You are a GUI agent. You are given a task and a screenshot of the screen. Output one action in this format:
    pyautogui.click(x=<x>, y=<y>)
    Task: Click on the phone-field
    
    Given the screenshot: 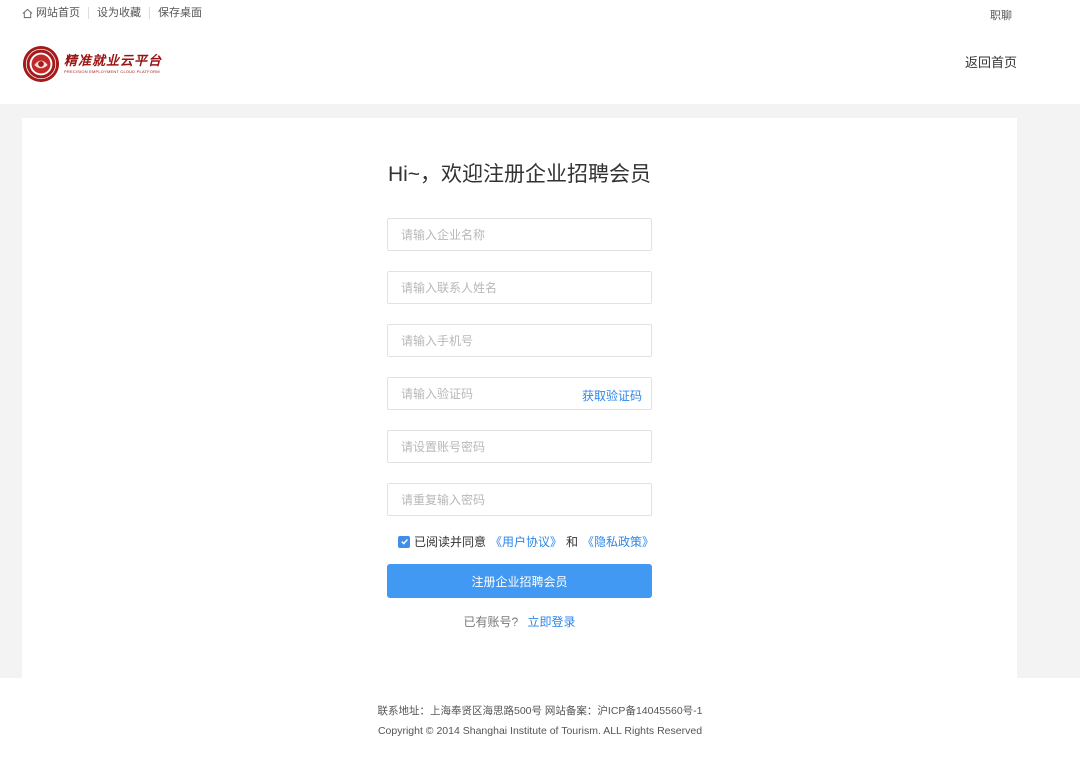 What is the action you would take?
    pyautogui.click(x=519, y=340)
    